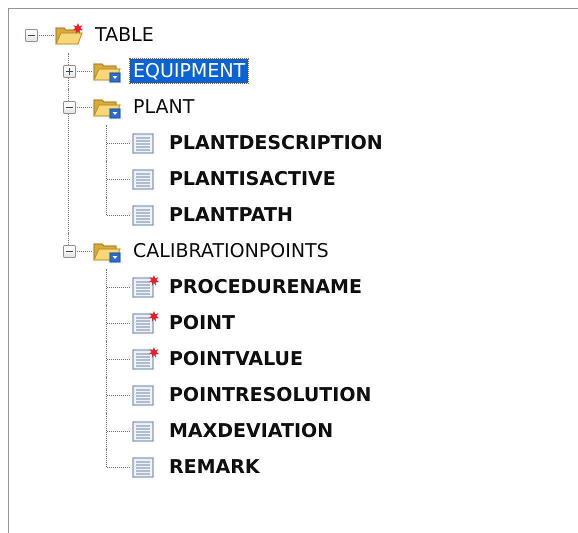  I want to click on tree-item: REMARK, so click(214, 467).